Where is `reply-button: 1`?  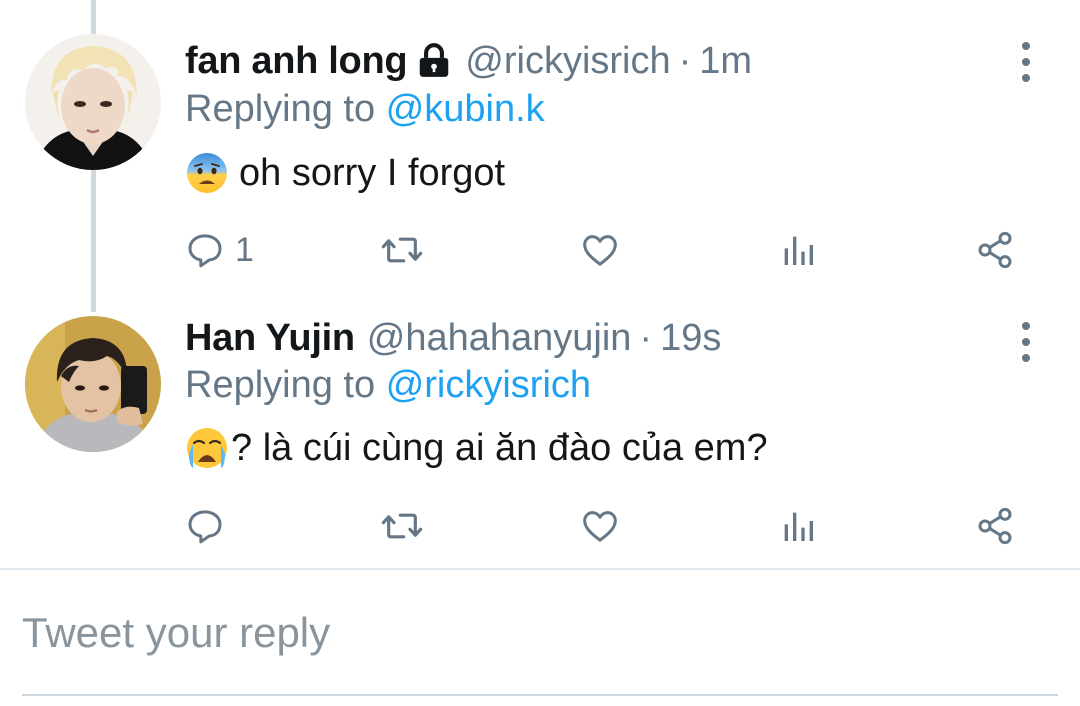 reply-button: 1 is located at coordinates (219, 250).